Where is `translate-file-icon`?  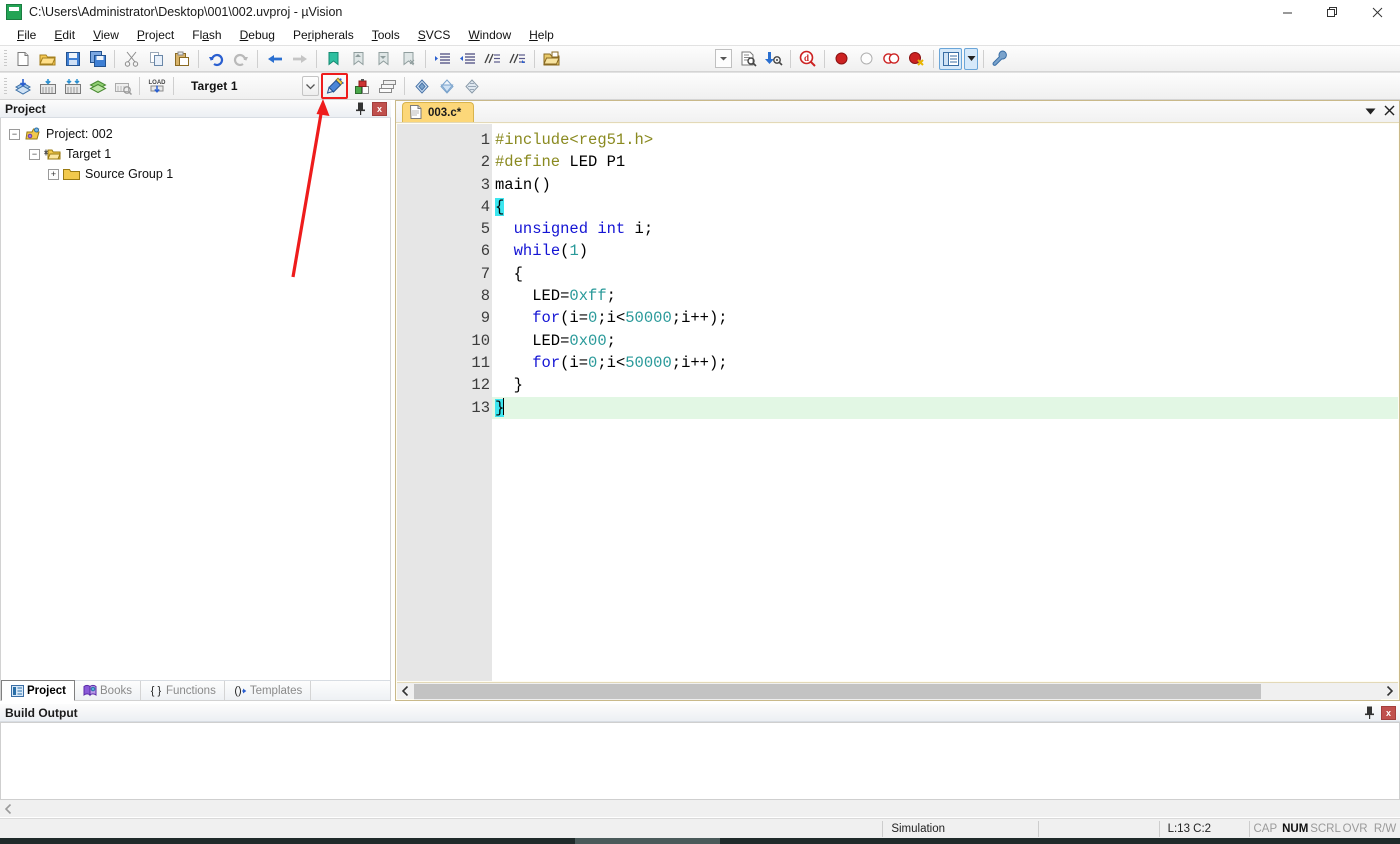 translate-file-icon is located at coordinates (22, 86).